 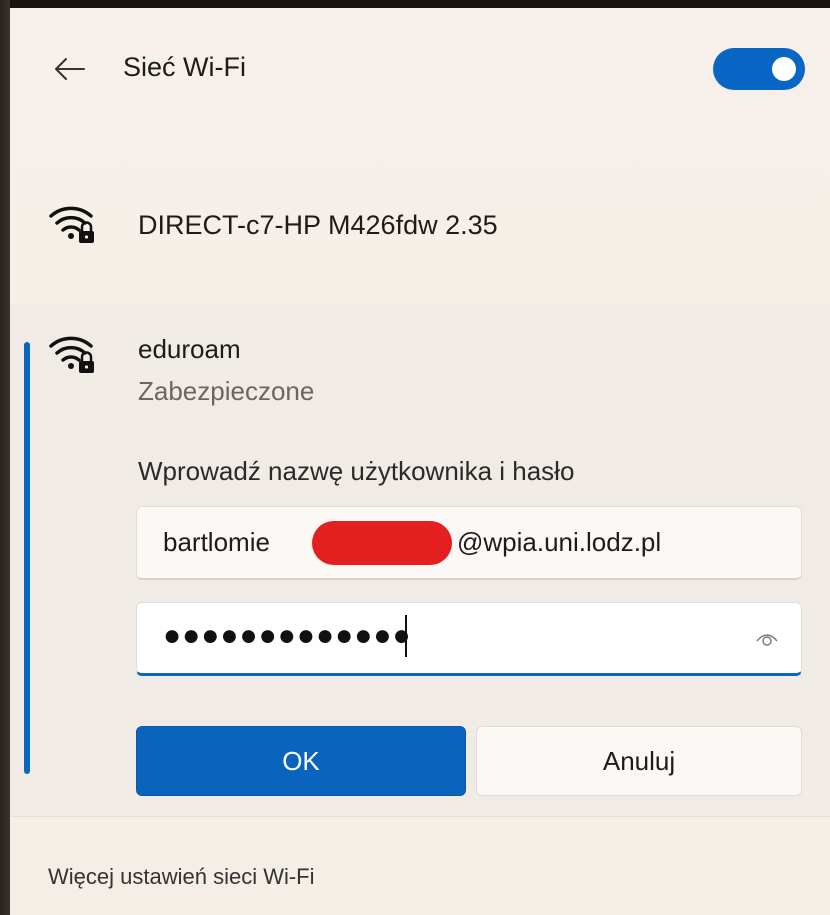 I want to click on text-caret, so click(x=406, y=636).